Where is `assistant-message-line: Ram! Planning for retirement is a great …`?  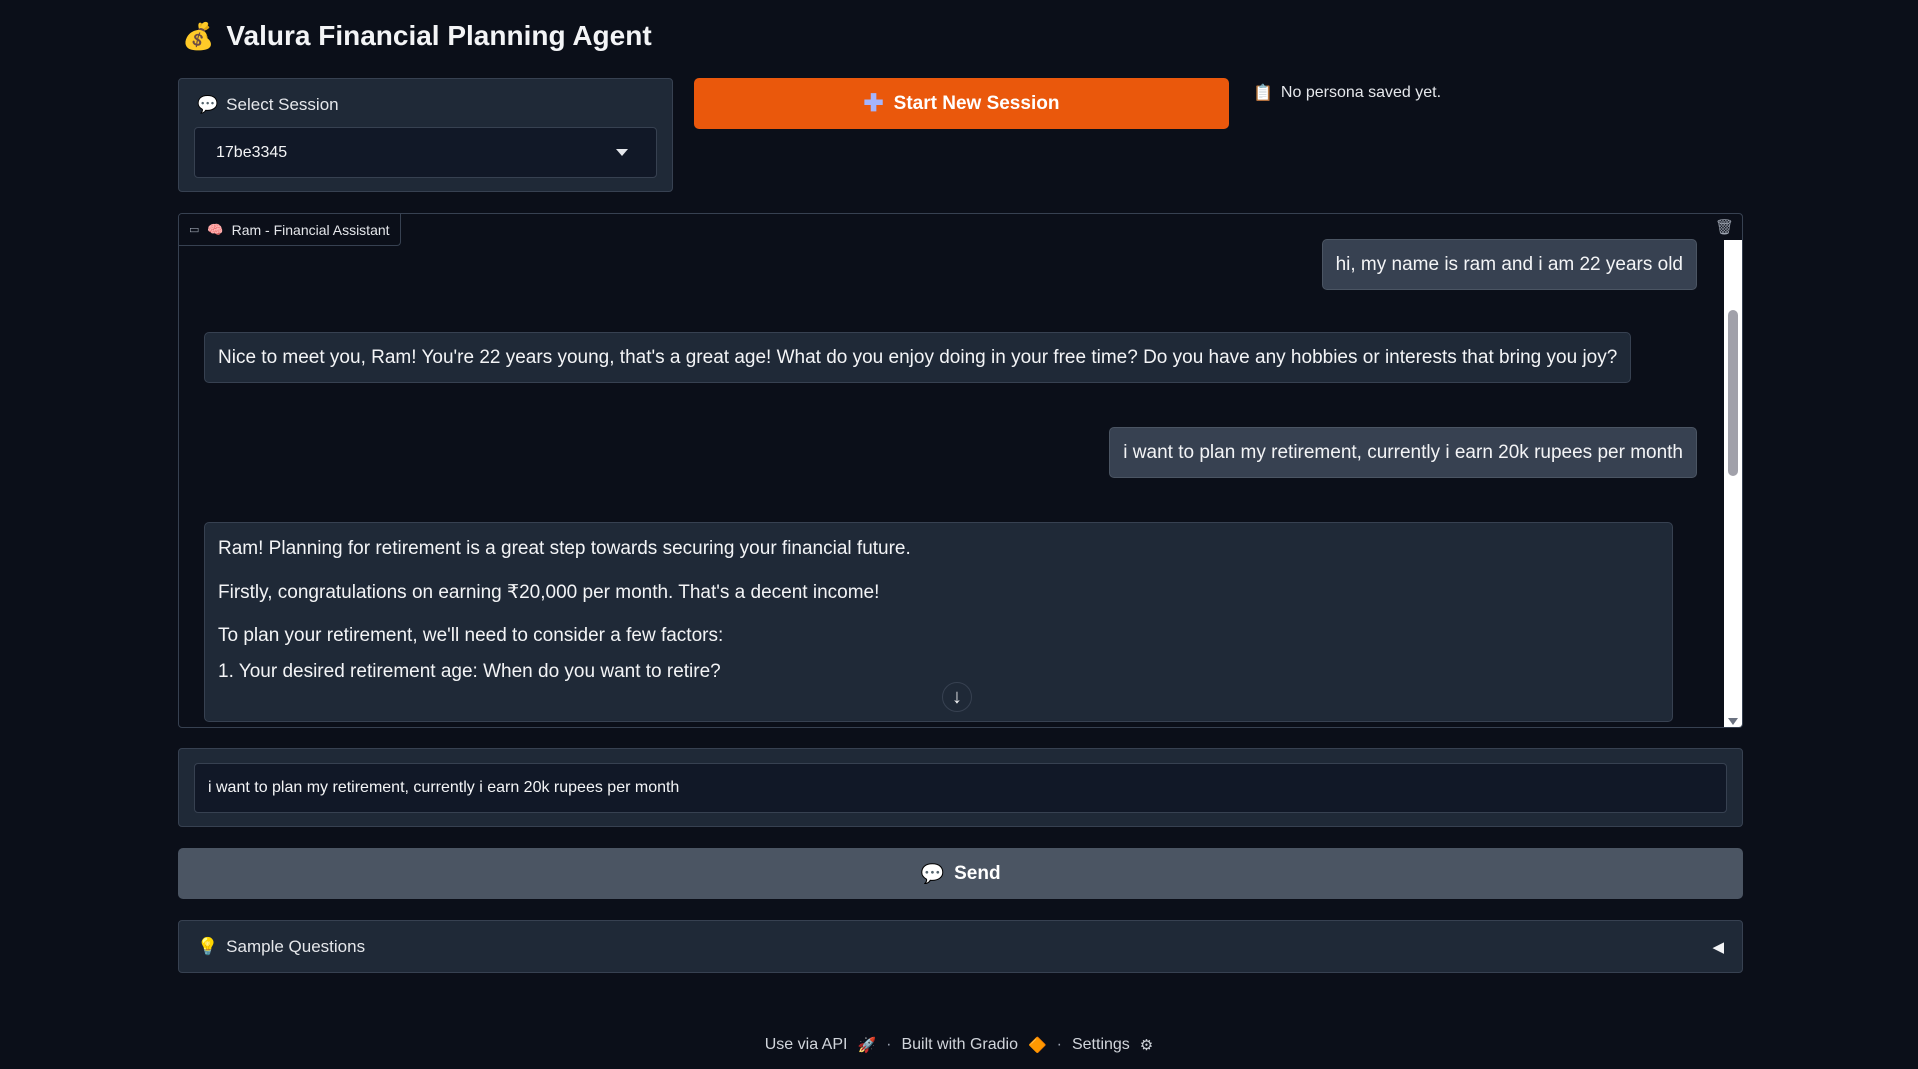 assistant-message-line: Ram! Planning for retirement is a great … is located at coordinates (564, 548).